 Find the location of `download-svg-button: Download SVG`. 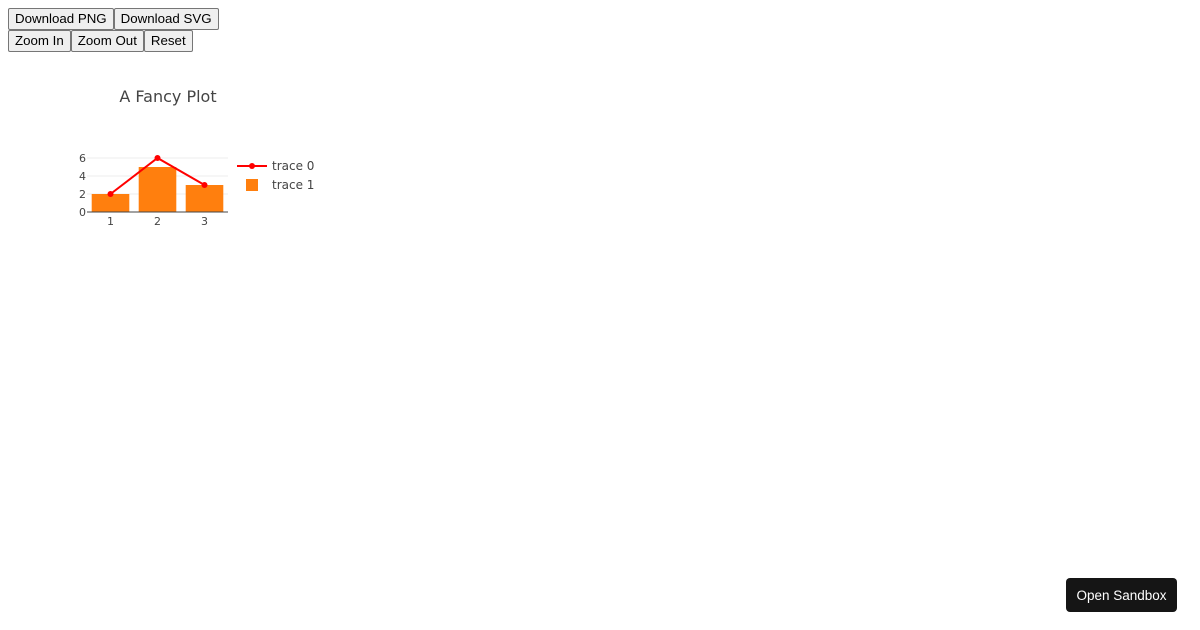

download-svg-button: Download SVG is located at coordinates (166, 19).